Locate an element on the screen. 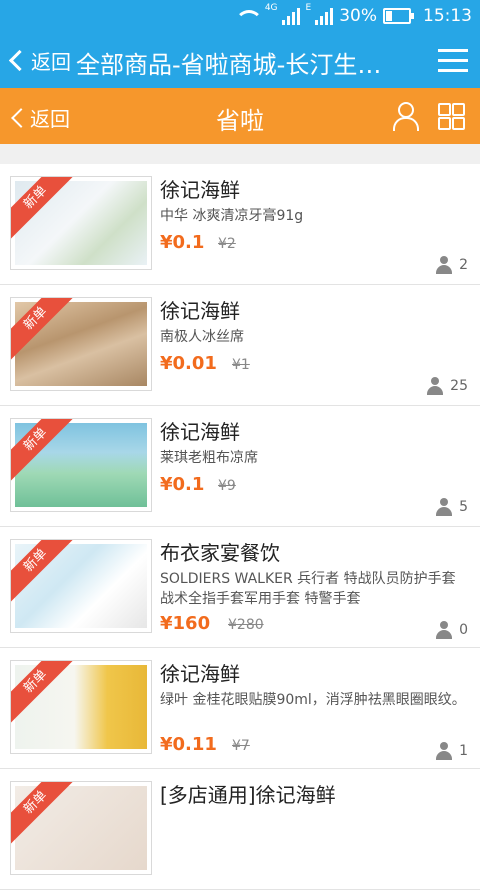 This screenshot has width=480, height=890. product-desc: 南极人冰丝席 is located at coordinates (202, 337).